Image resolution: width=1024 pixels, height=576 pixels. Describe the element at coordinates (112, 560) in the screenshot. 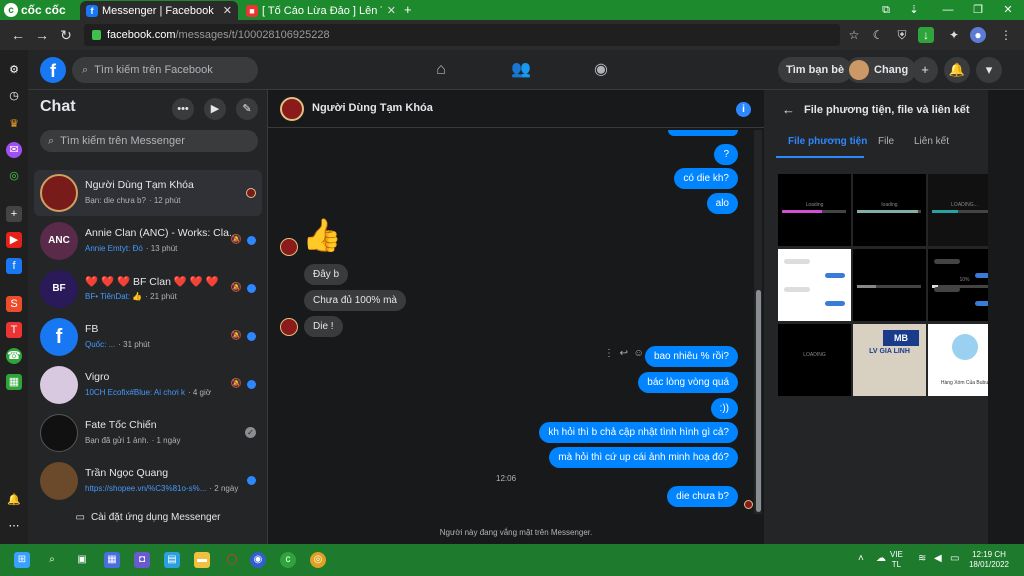

I see `widgets-icon: ▦` at that location.